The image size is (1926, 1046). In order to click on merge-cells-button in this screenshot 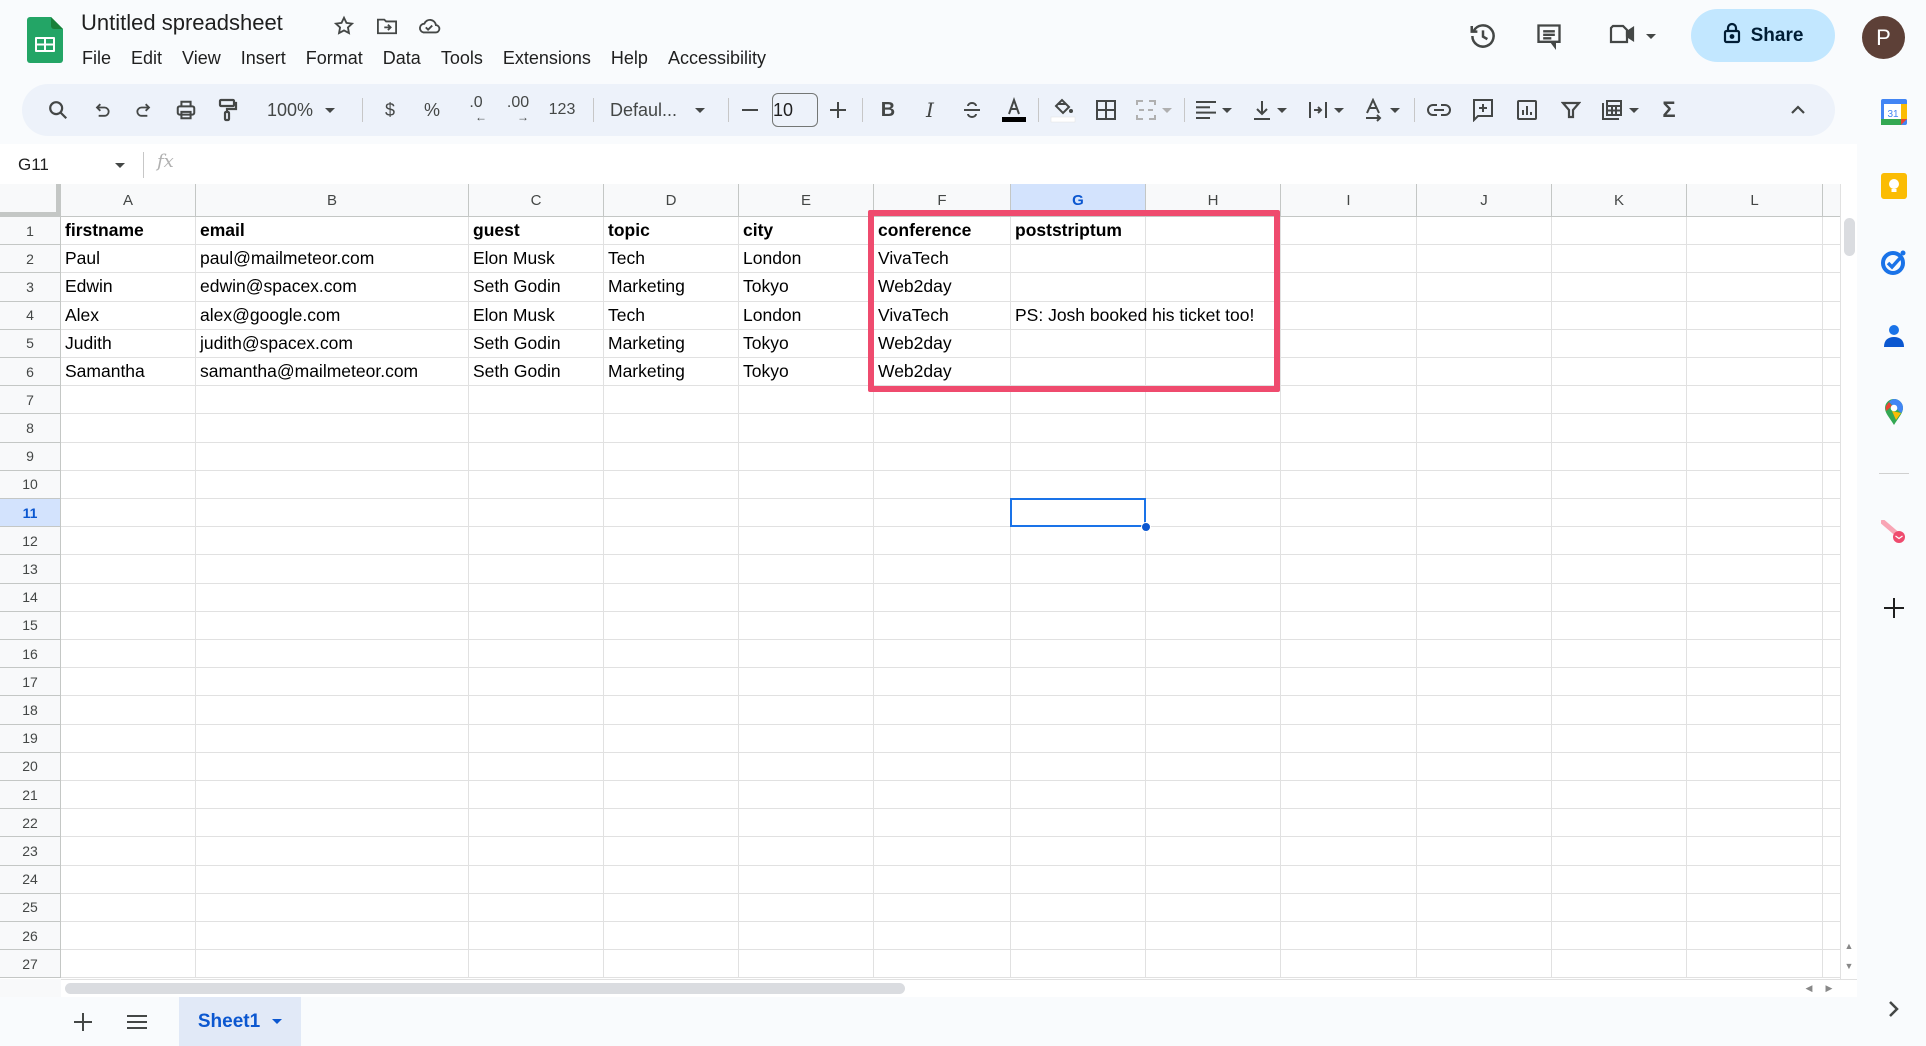, I will do `click(1154, 110)`.